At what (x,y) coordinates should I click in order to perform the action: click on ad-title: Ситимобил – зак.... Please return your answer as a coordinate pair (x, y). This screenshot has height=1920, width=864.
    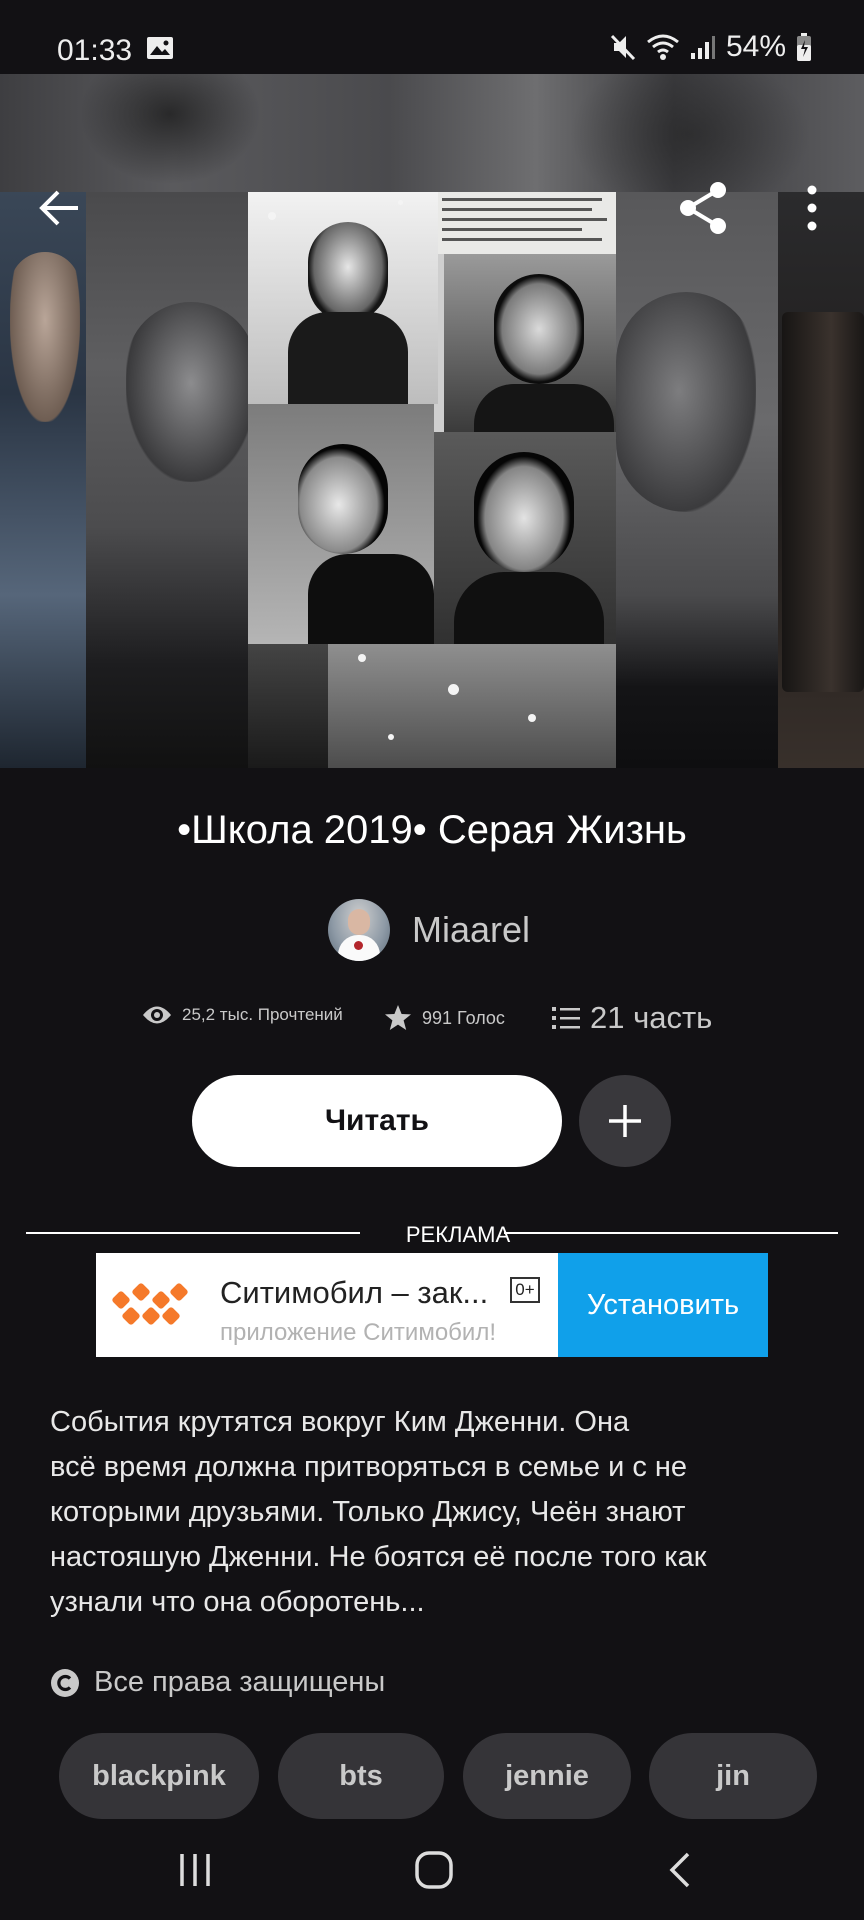
    Looking at the image, I should click on (354, 1292).